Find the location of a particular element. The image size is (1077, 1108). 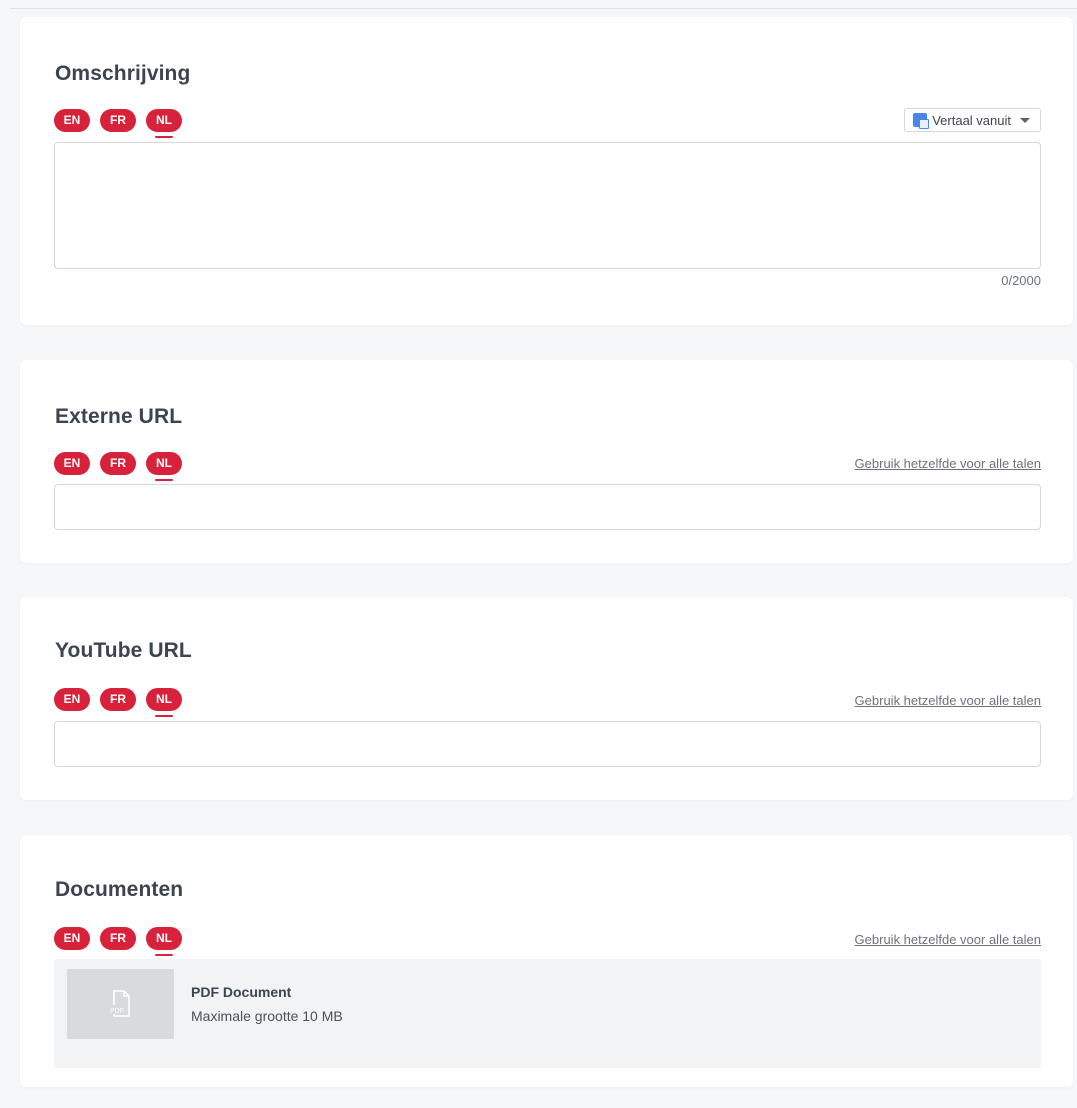

caret-down-icon is located at coordinates (1025, 120).